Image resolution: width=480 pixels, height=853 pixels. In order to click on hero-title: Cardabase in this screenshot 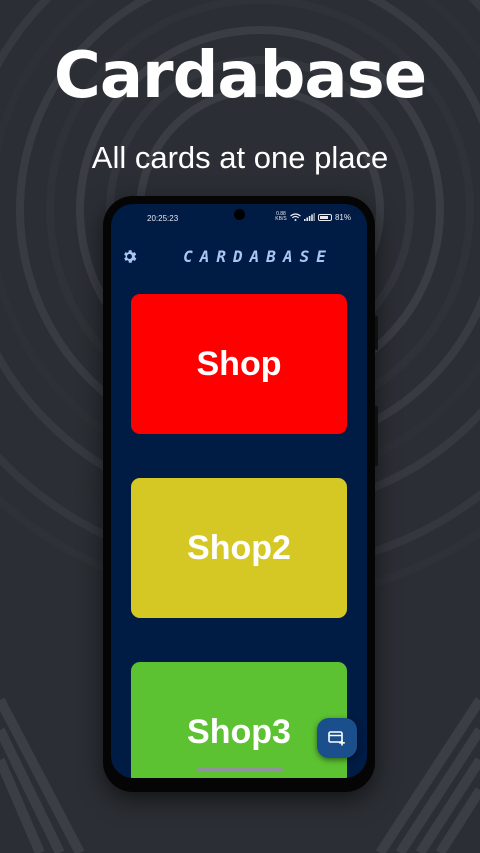, I will do `click(240, 76)`.